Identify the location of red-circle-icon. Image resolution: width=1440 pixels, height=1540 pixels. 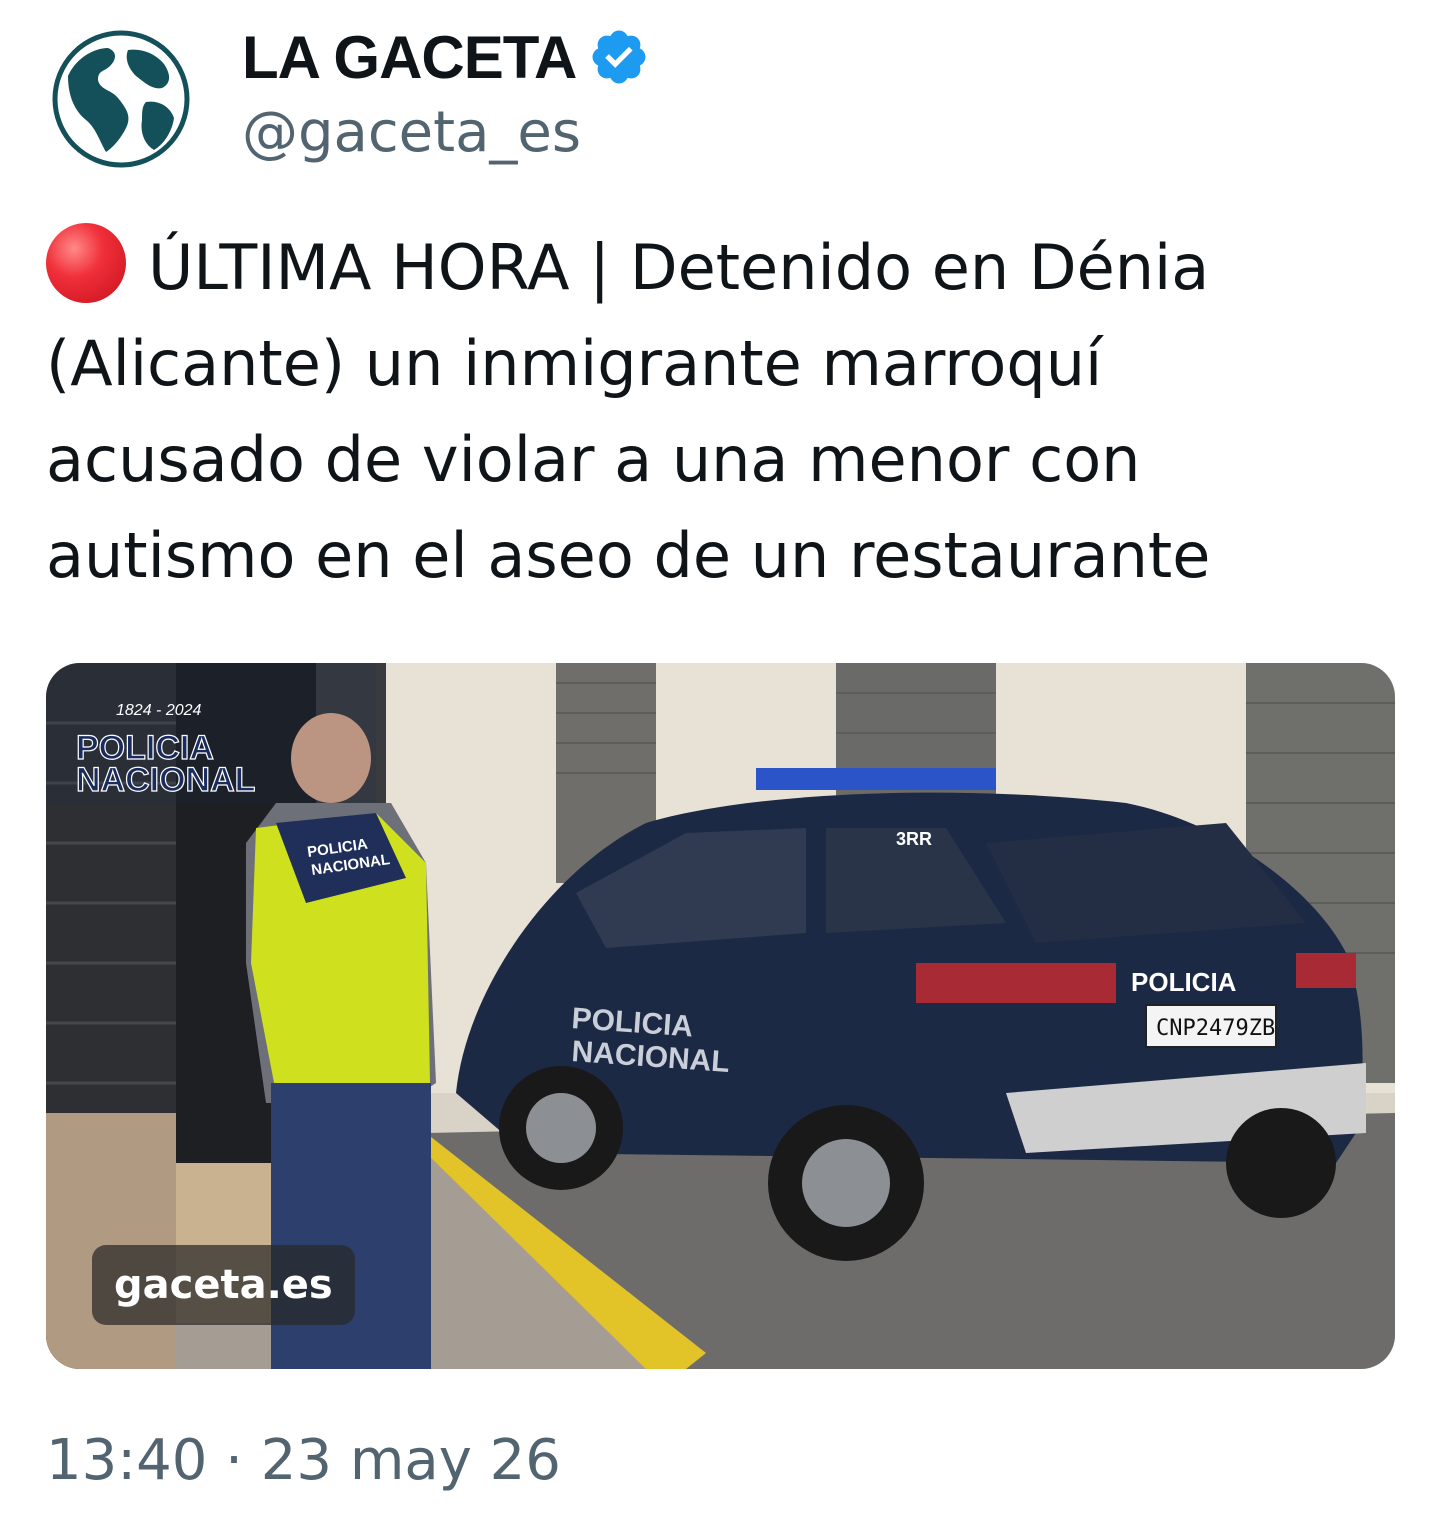
(86, 263).